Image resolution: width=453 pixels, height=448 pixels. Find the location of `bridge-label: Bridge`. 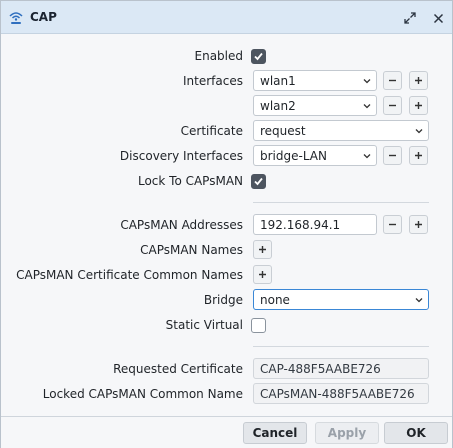

bridge-label: Bridge is located at coordinates (223, 300).